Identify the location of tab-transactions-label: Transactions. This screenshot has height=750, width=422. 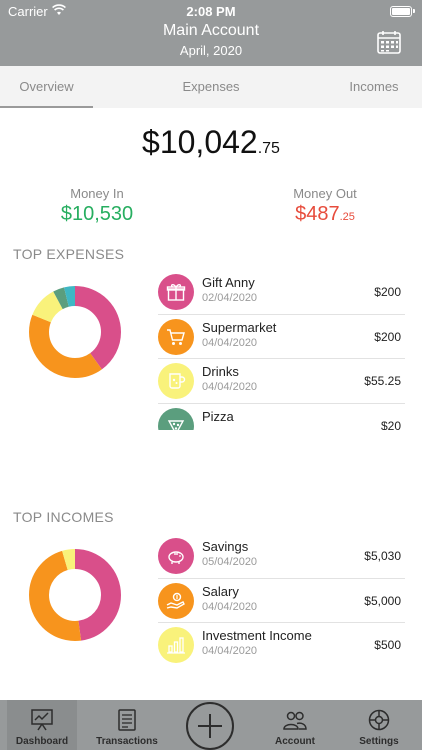
(127, 741).